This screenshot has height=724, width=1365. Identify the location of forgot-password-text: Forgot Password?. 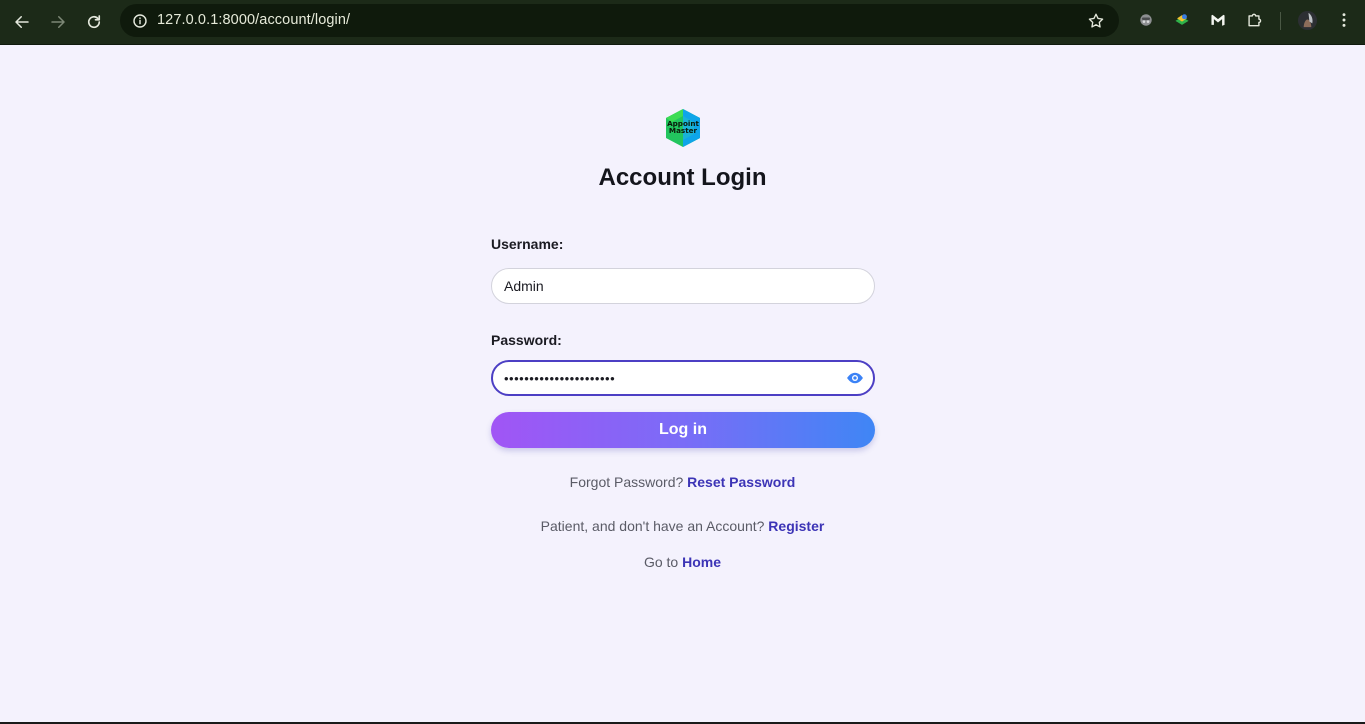
(626, 482).